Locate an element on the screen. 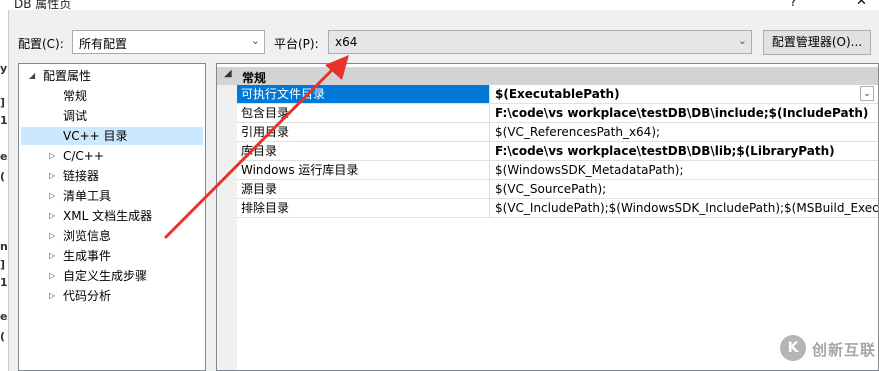 This screenshot has height=371, width=879. watermark-text: 创新互联 is located at coordinates (844, 350).